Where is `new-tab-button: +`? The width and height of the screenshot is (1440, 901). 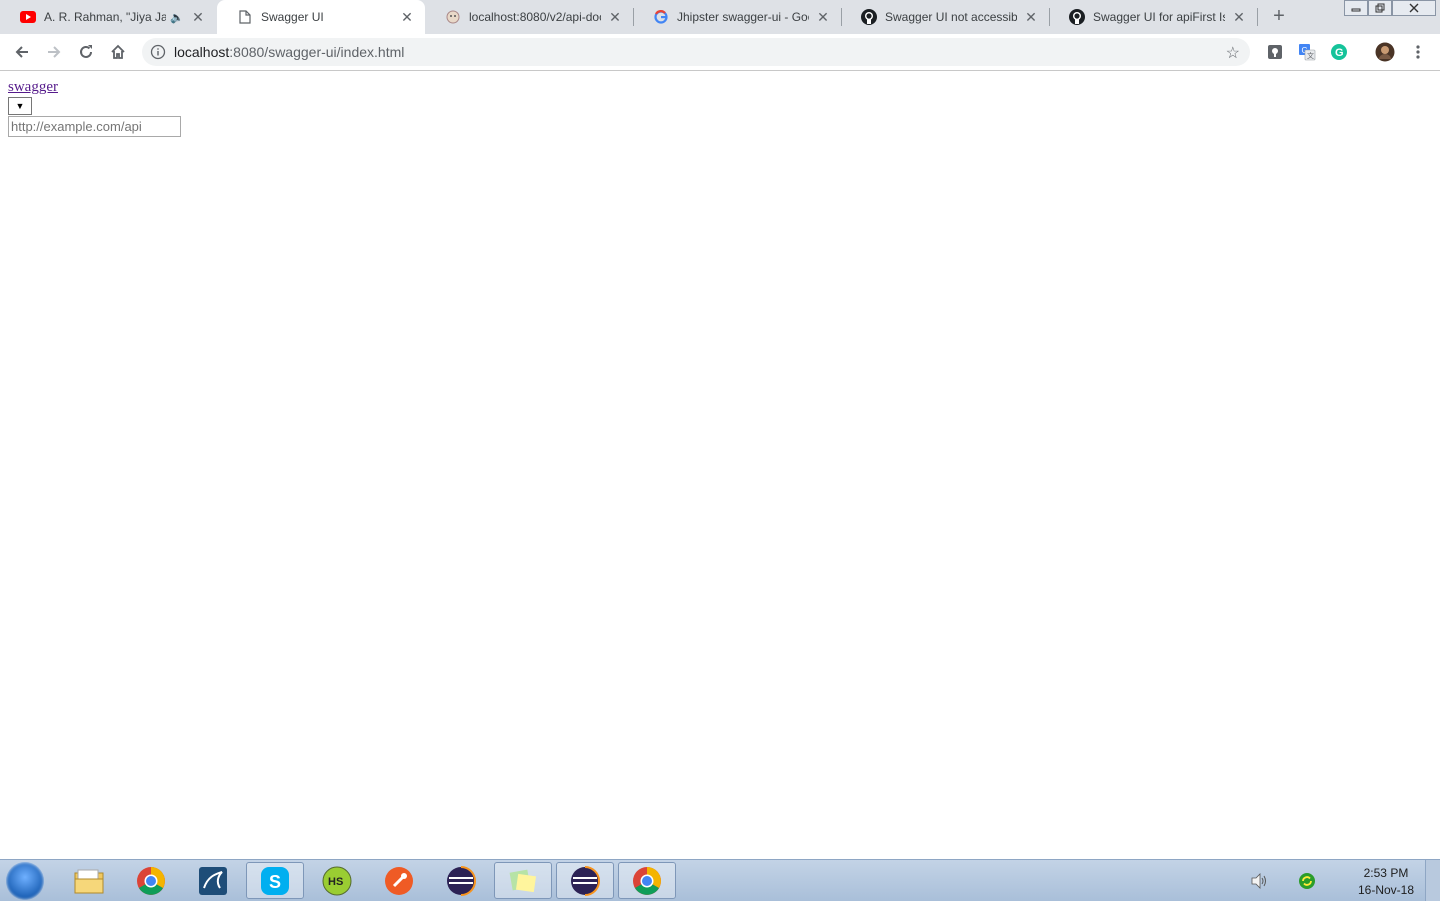
new-tab-button: + is located at coordinates (1279, 16).